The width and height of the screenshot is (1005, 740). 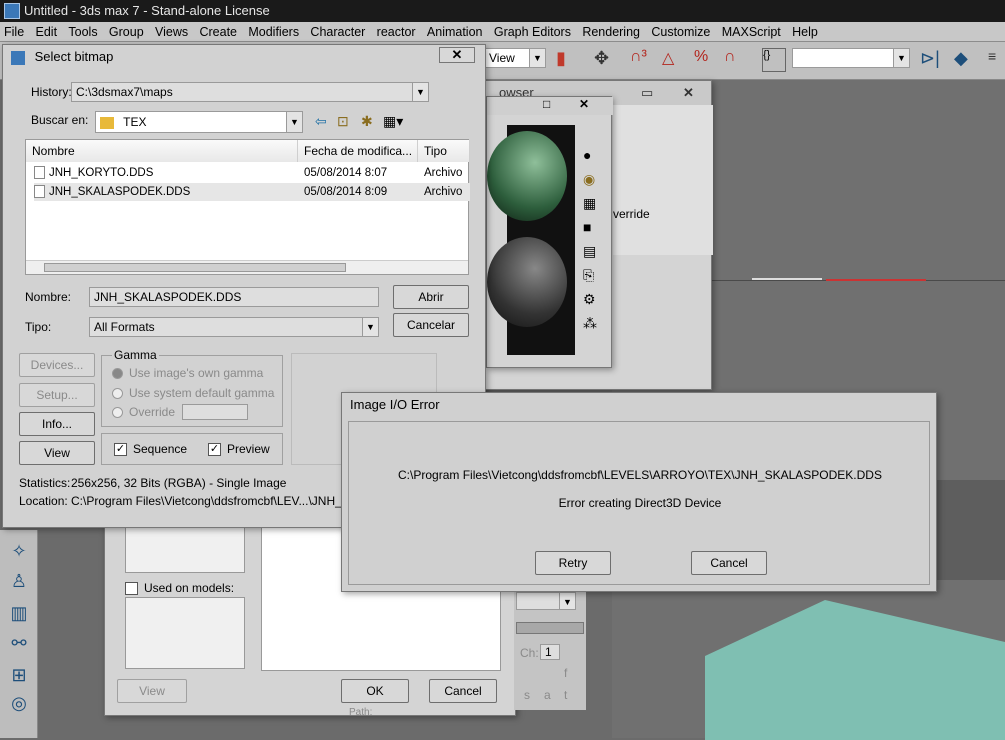 What do you see at coordinates (19, 581) in the screenshot?
I see `biped-icon: ♙` at bounding box center [19, 581].